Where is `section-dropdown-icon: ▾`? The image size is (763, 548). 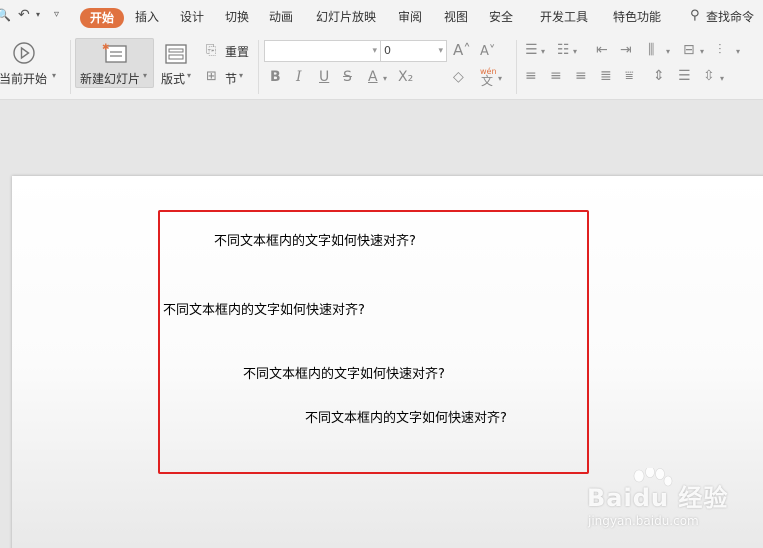 section-dropdown-icon: ▾ is located at coordinates (241, 75).